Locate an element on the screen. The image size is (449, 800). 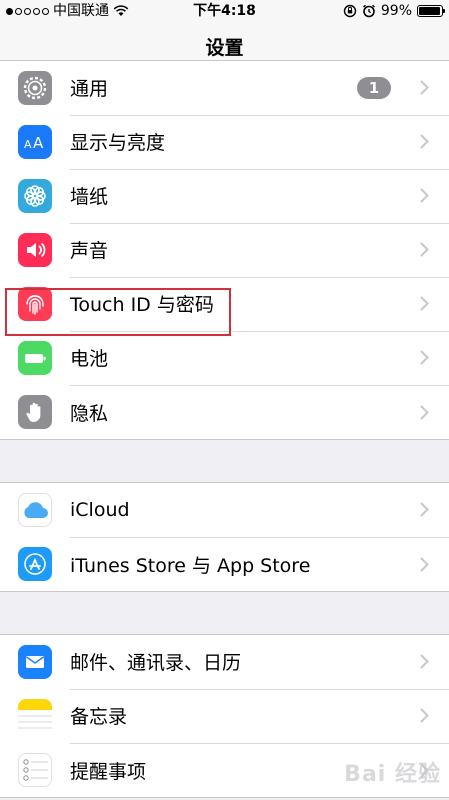
rotation-lock-icon is located at coordinates (350, 11).